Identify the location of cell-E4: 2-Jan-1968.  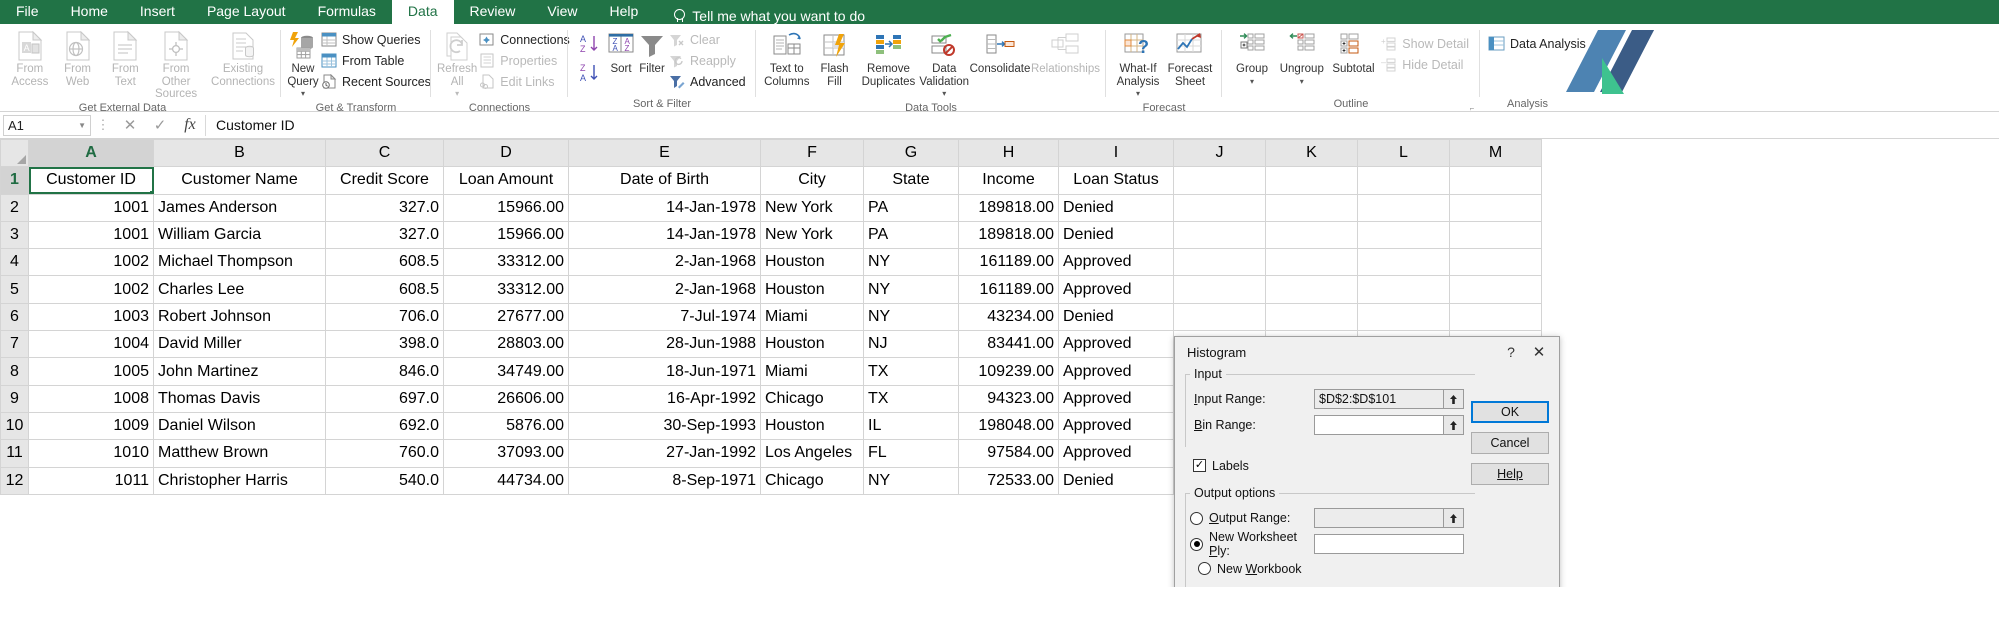
(664, 262).